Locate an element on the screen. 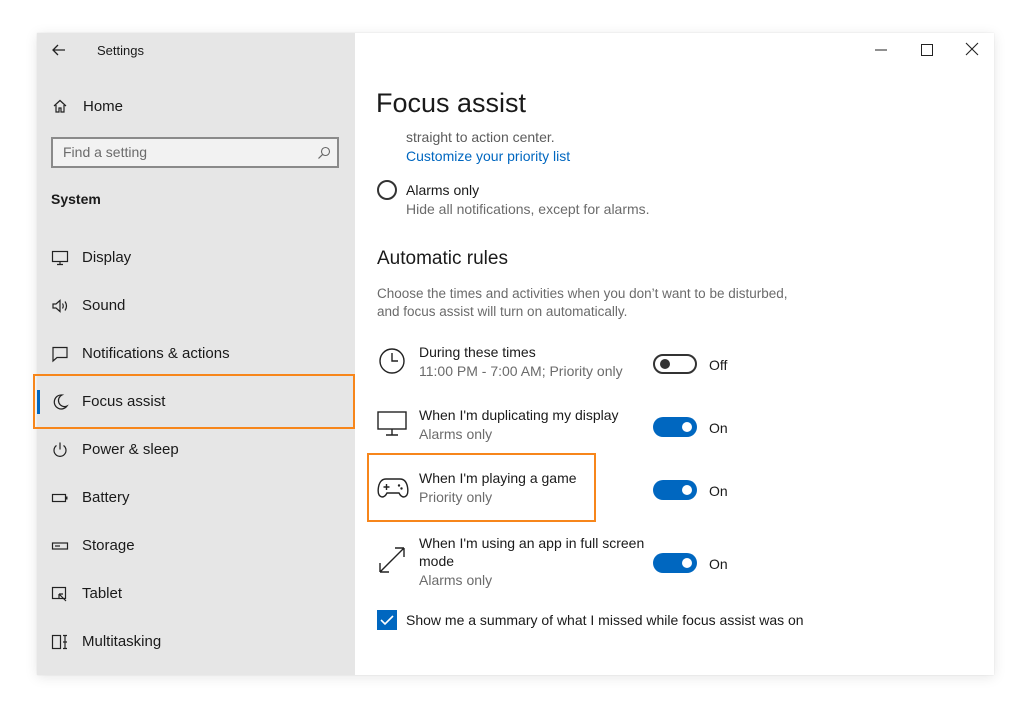 The height and width of the screenshot is (712, 1032). page-title: Focus assist is located at coordinates (451, 103).